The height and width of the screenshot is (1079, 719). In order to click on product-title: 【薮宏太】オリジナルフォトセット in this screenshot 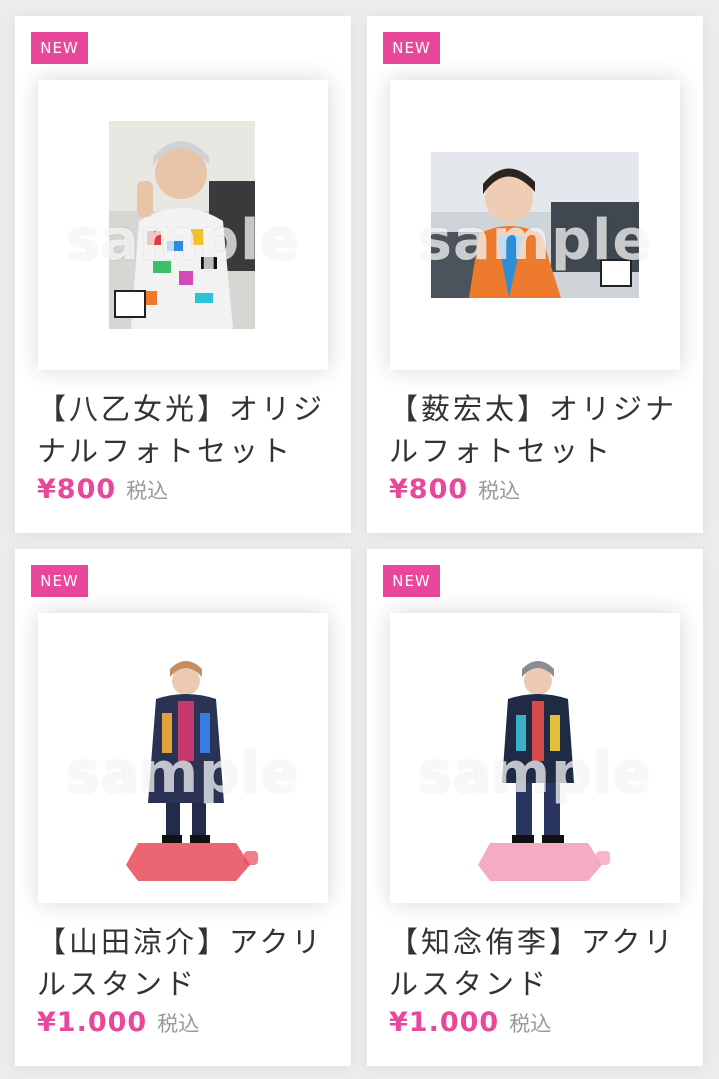, I will do `click(539, 430)`.